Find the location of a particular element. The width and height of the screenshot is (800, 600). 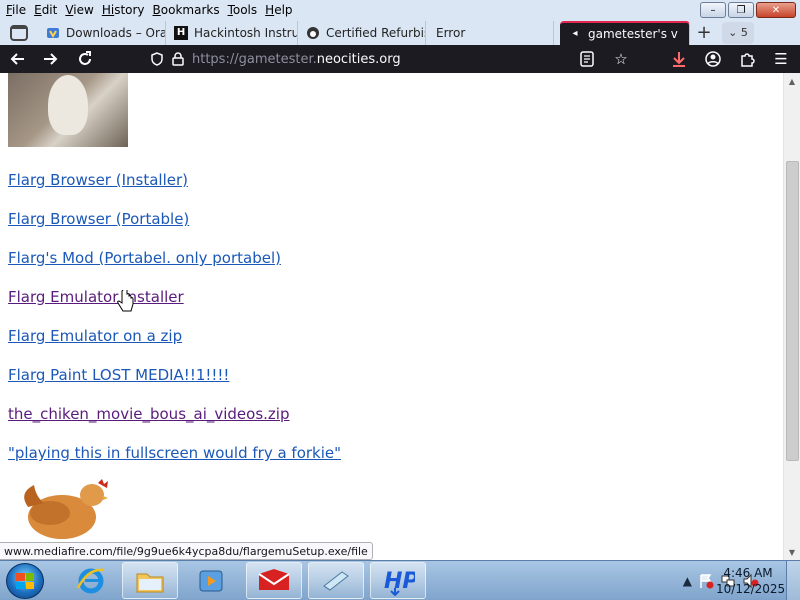

show-hidden-icons-icon: ▲ is located at coordinates (687, 581).